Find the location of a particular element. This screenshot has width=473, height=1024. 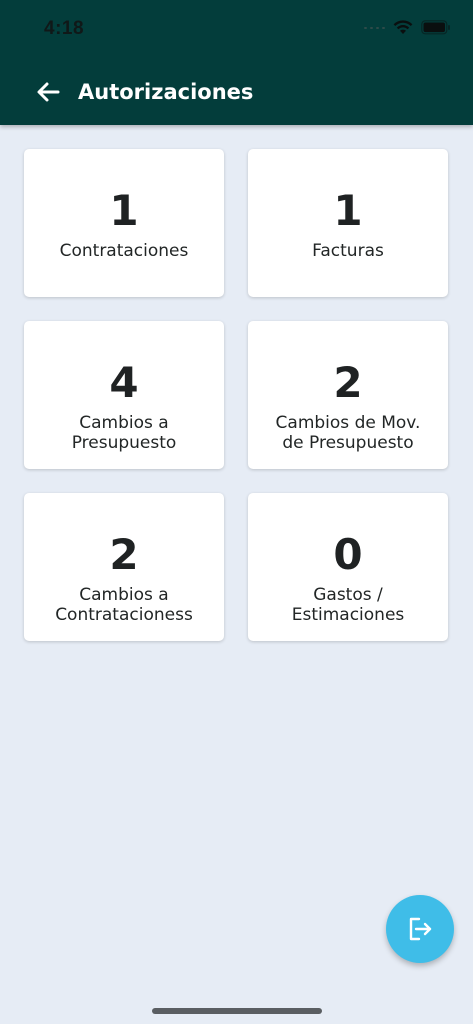

card-gastos-estimaciones: 0 Gastos / Estimaciones is located at coordinates (348, 567).